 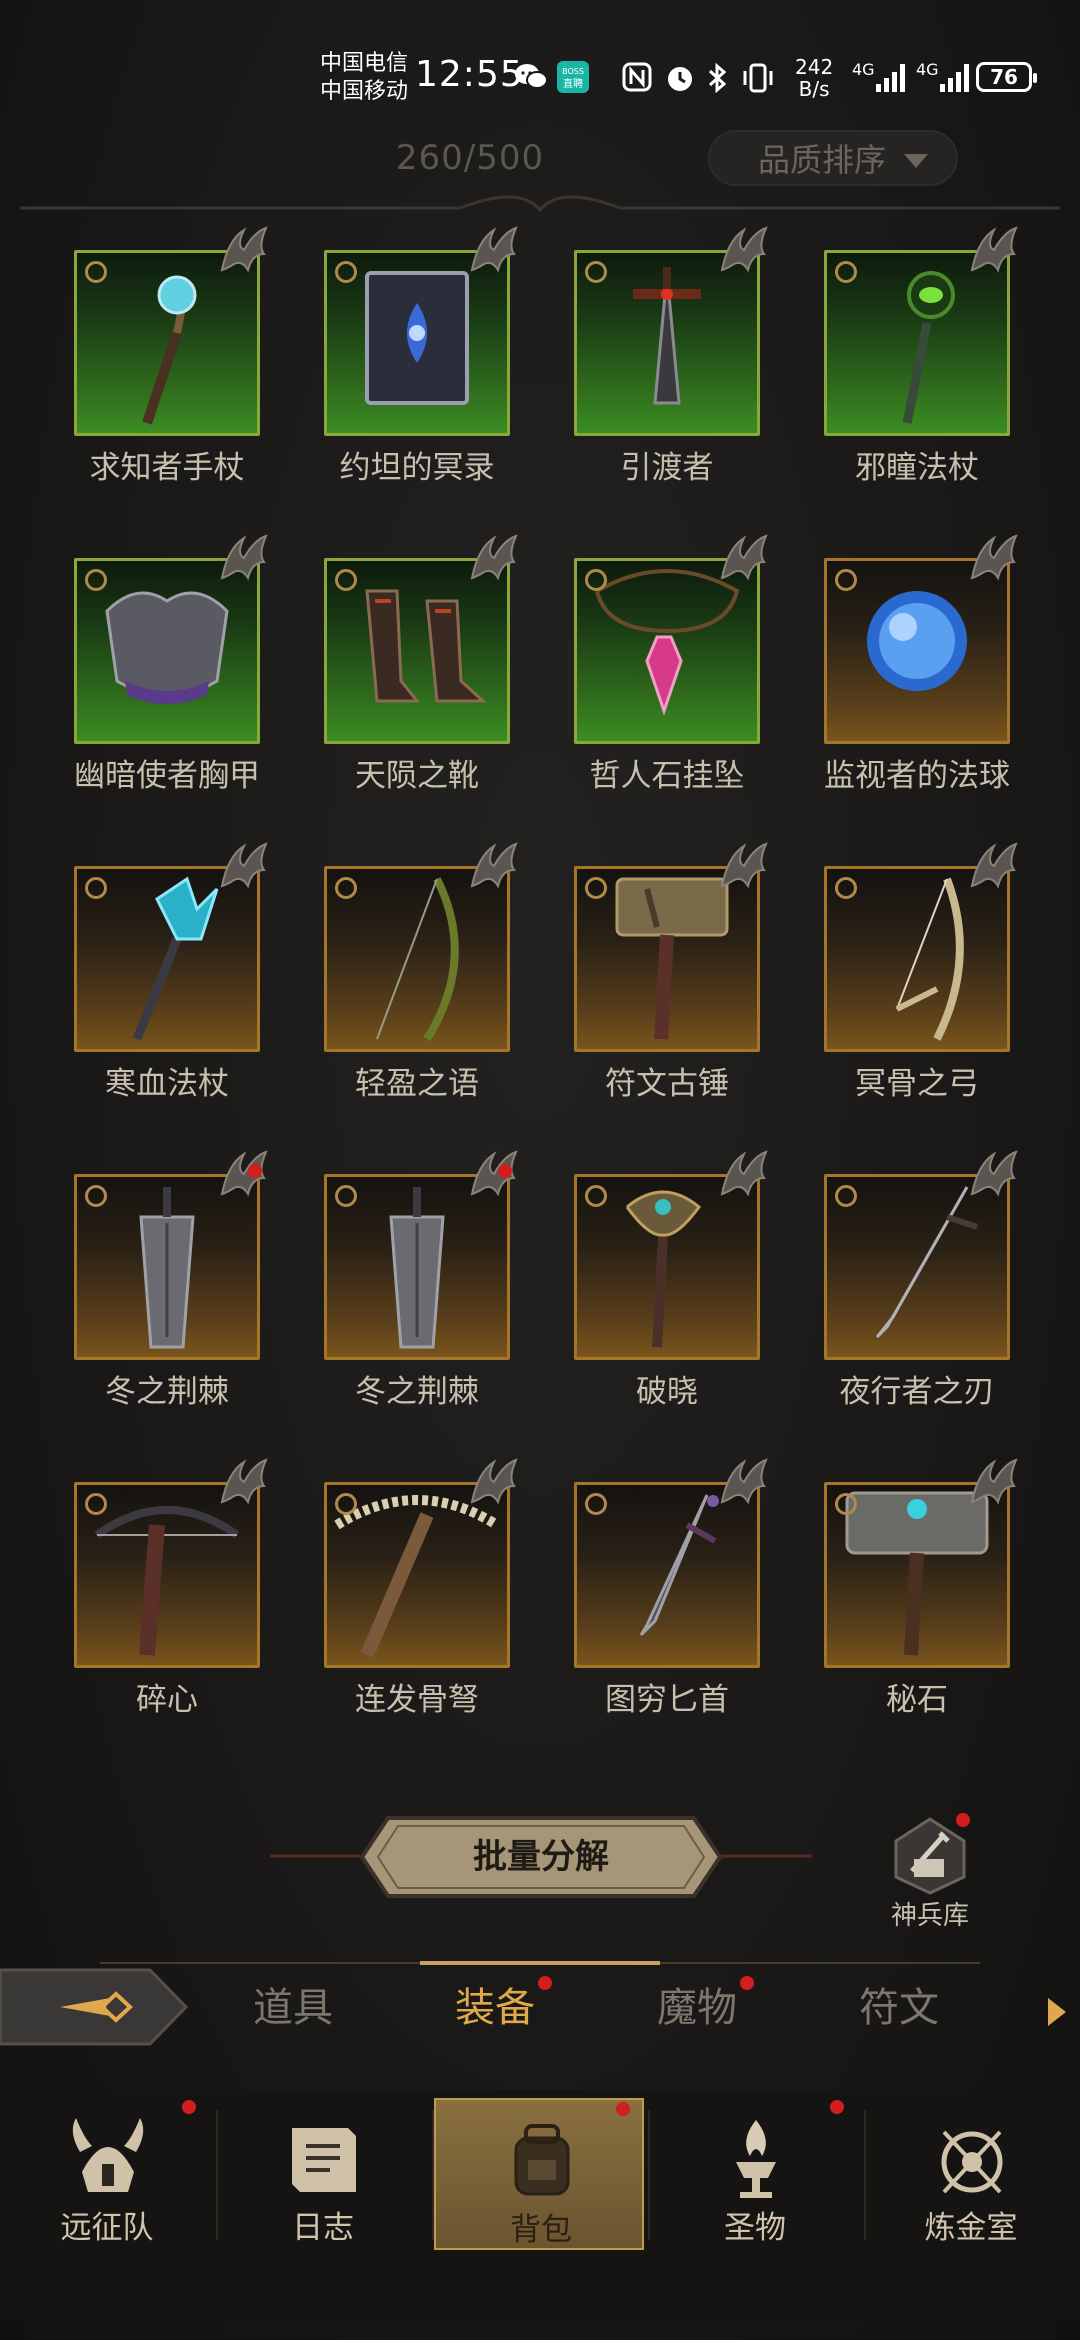 I want to click on boots-icon, so click(x=426, y=646).